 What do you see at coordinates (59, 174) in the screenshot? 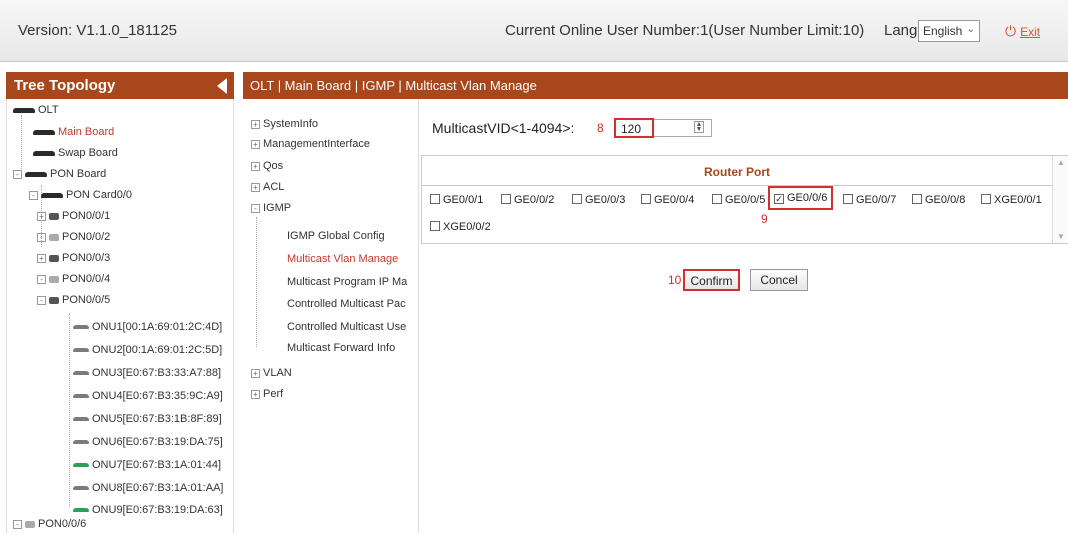
I see `tree-node-pon-board: - PON Board` at bounding box center [59, 174].